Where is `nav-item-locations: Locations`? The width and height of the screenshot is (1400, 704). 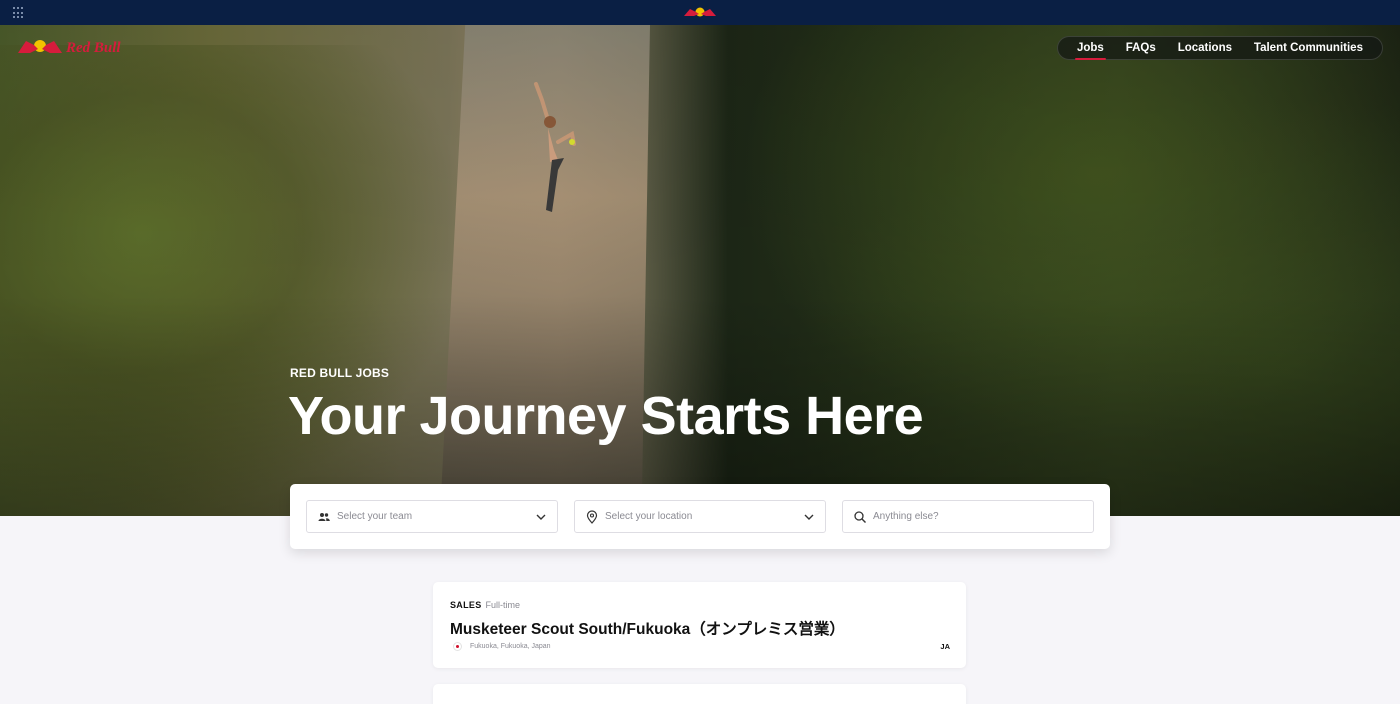
nav-item-locations: Locations is located at coordinates (1205, 48).